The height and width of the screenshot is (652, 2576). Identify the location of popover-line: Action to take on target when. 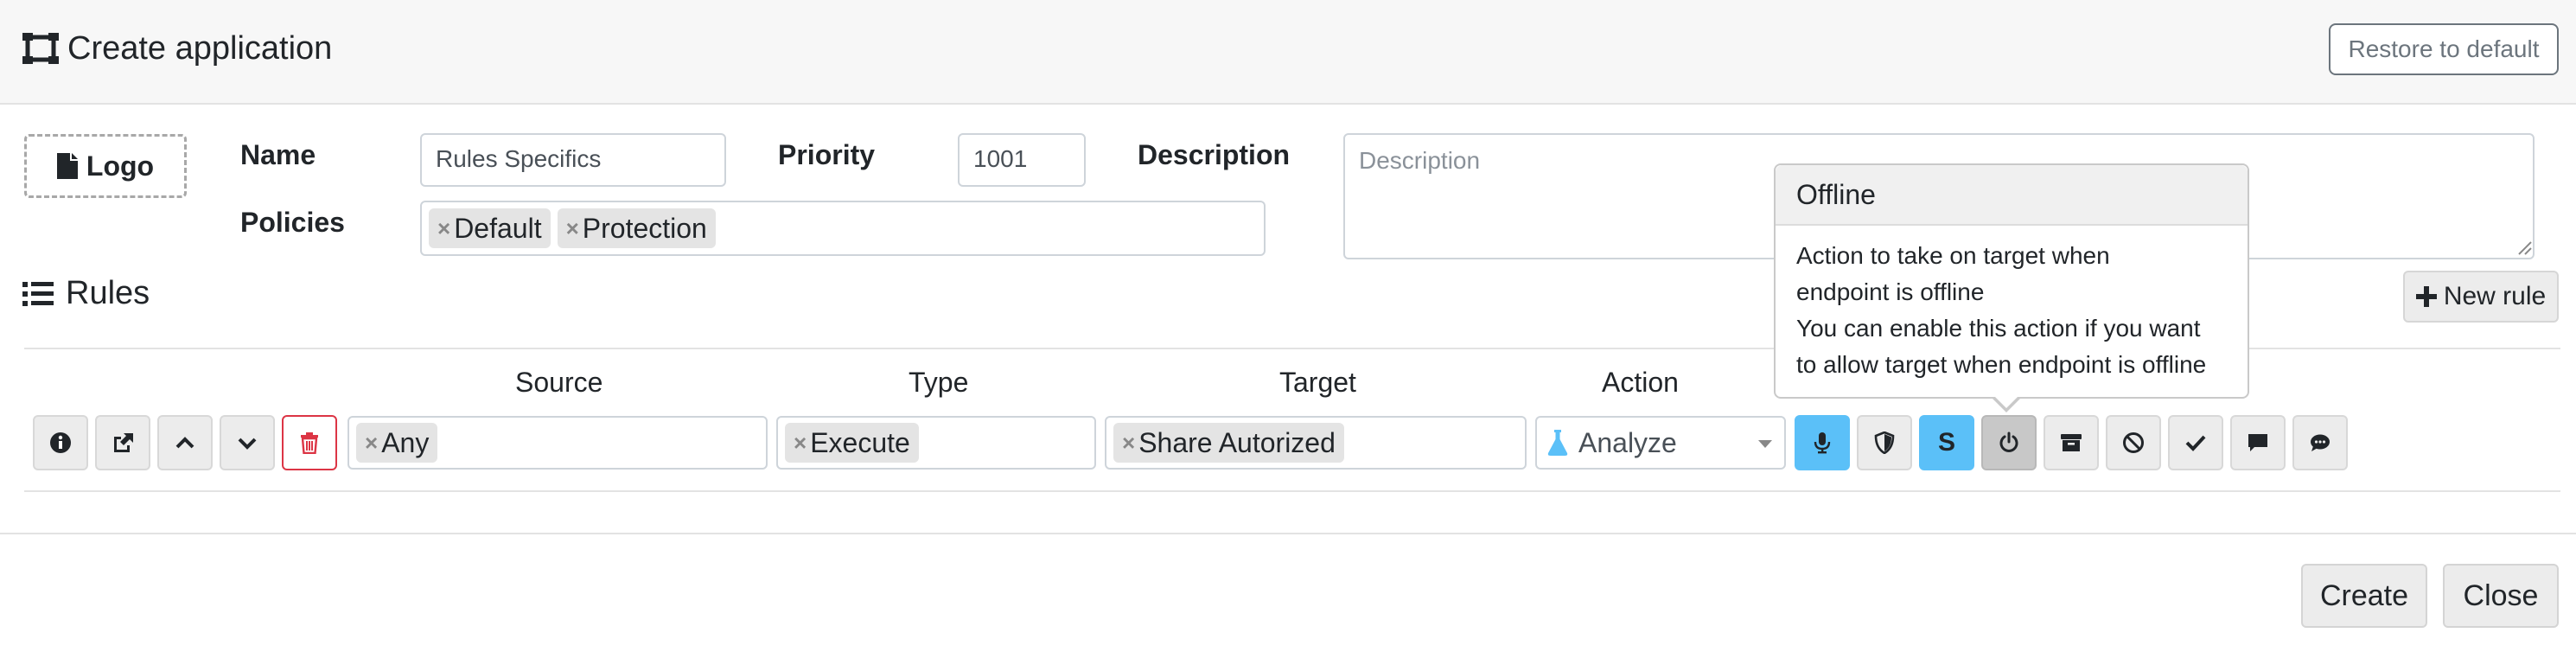
(1953, 255).